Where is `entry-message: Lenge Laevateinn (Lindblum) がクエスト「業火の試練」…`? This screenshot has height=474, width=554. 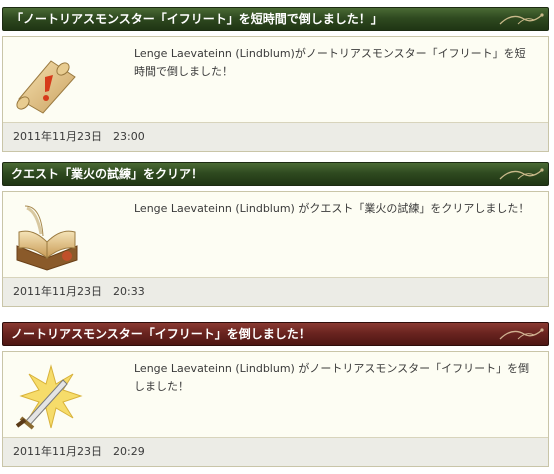
entry-message: Lenge Laevateinn (Lindblum) がクエスト「業火の試練」… is located at coordinates (332, 208).